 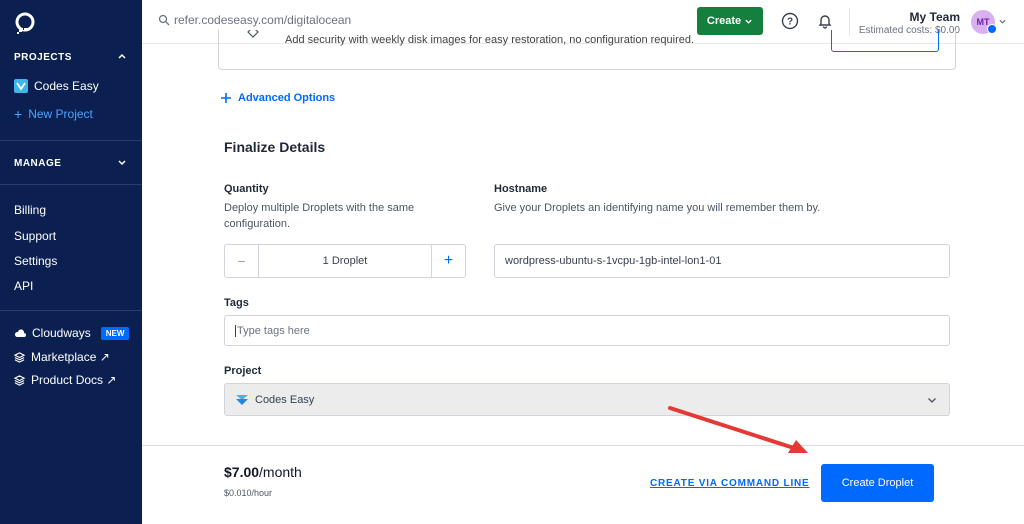 What do you see at coordinates (61, 333) in the screenshot?
I see `cloudways-label: Cloudways` at bounding box center [61, 333].